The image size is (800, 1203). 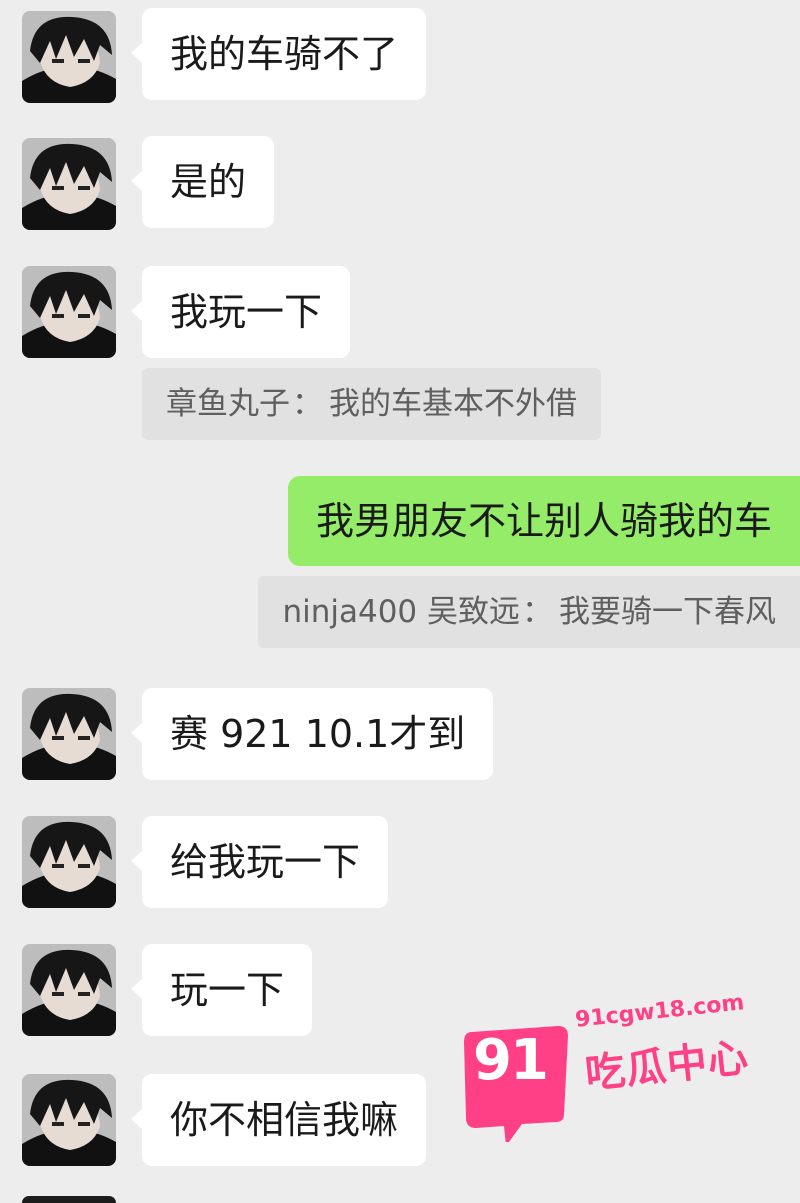 What do you see at coordinates (284, 1120) in the screenshot?
I see `message-text: 你不相信我嘛` at bounding box center [284, 1120].